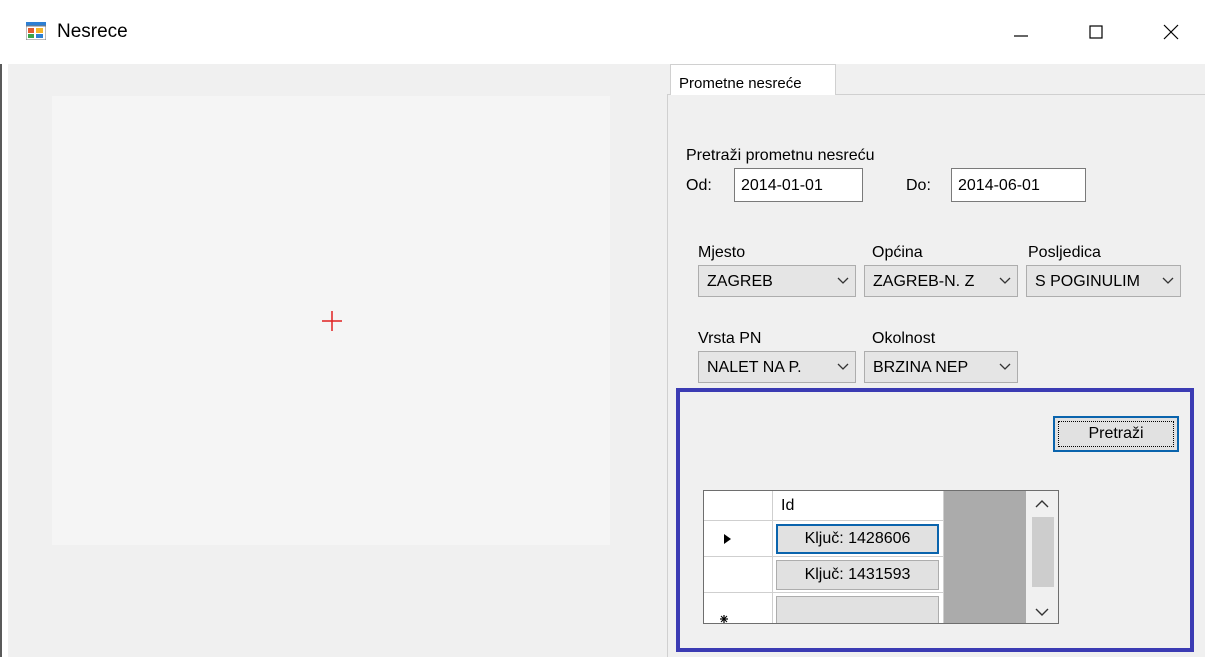 The width and height of the screenshot is (1205, 657). What do you see at coordinates (798, 185) in the screenshot?
I see `from-date-input: 2014-01-01` at bounding box center [798, 185].